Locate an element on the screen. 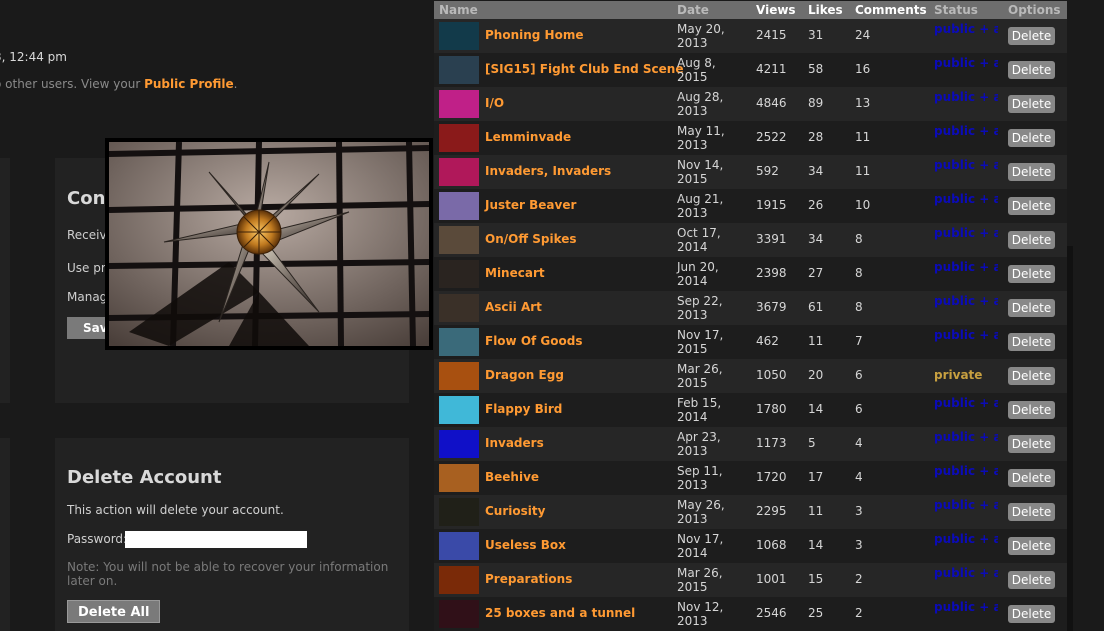  shader-views: 1068 is located at coordinates (771, 545).